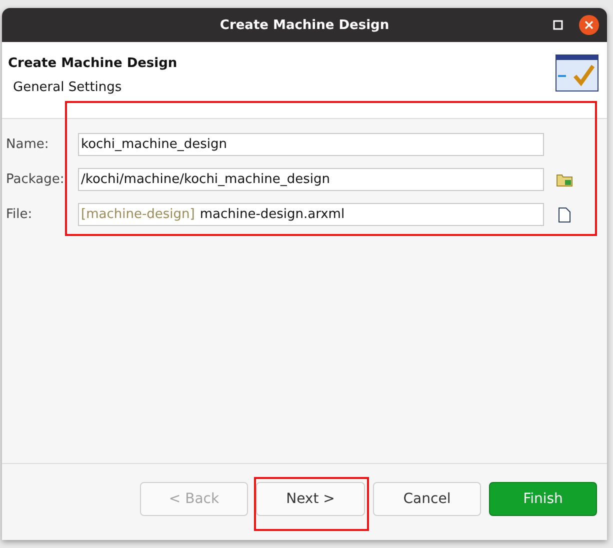 This screenshot has width=613, height=548. What do you see at coordinates (310, 499) in the screenshot?
I see `wizard-button: Next >` at bounding box center [310, 499].